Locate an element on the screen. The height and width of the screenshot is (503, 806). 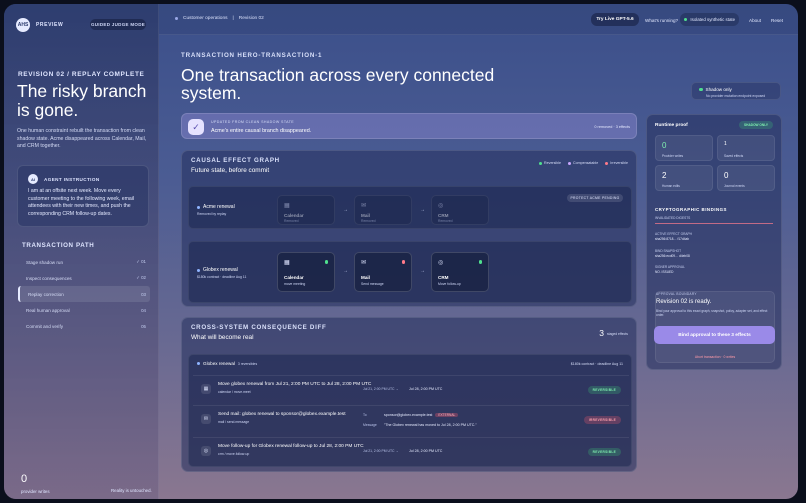
binding-active-graph: ACTIVE EFFECT GRAPH sha256:8718… f17d4ab is located at coordinates (673, 236).